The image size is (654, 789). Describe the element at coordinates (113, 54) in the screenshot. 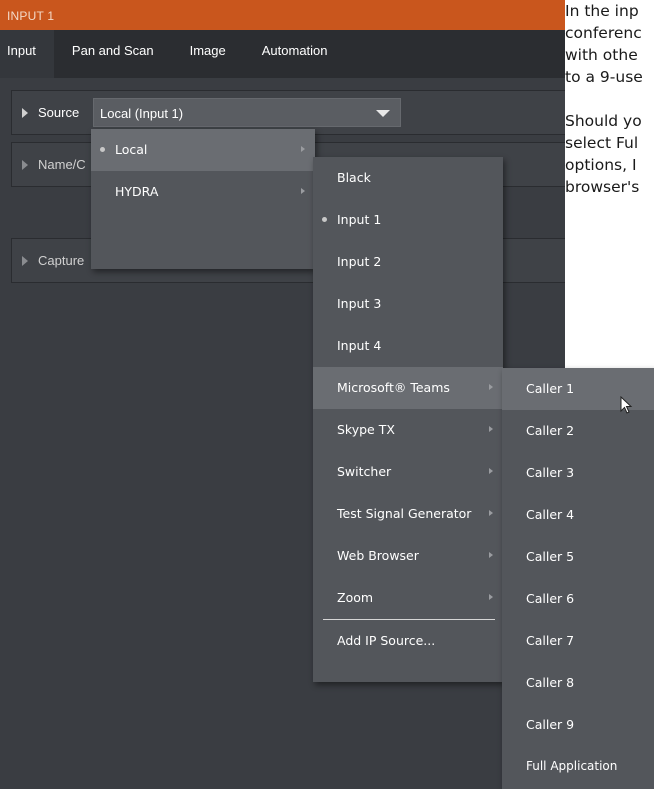

I see `tab-pan-and-scan: Pan and Scan` at that location.